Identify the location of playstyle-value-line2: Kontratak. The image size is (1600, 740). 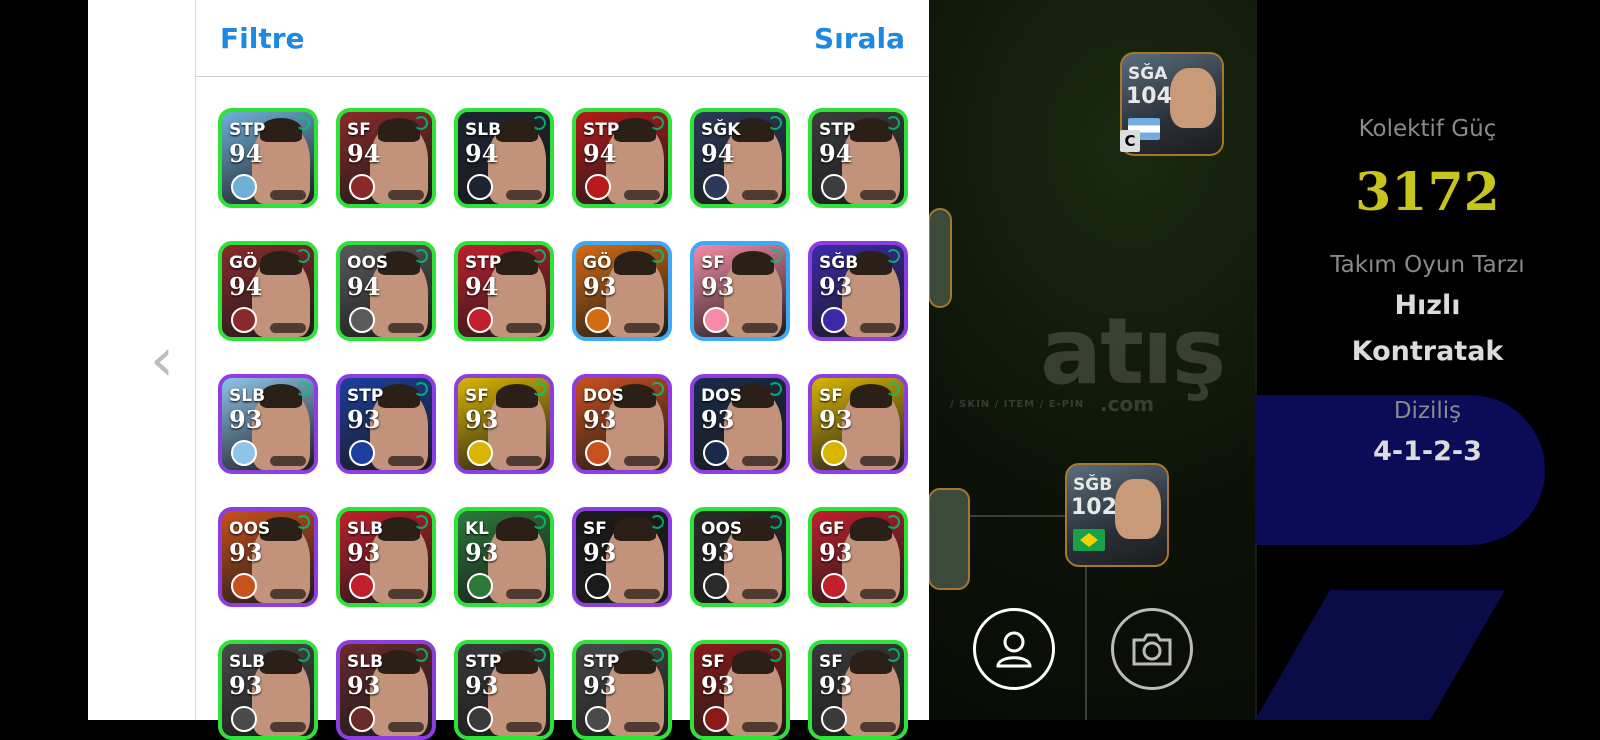
(1427, 351).